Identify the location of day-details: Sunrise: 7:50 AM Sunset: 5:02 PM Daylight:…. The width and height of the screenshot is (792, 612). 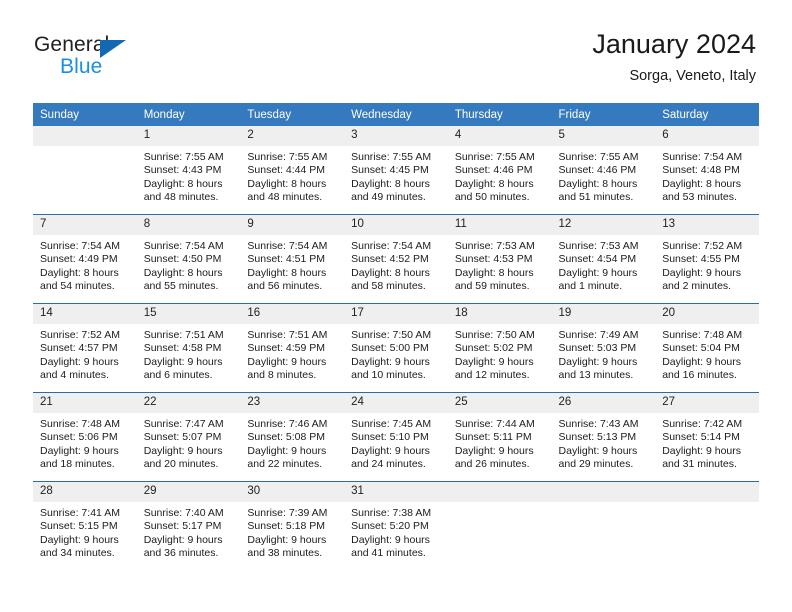
(500, 353).